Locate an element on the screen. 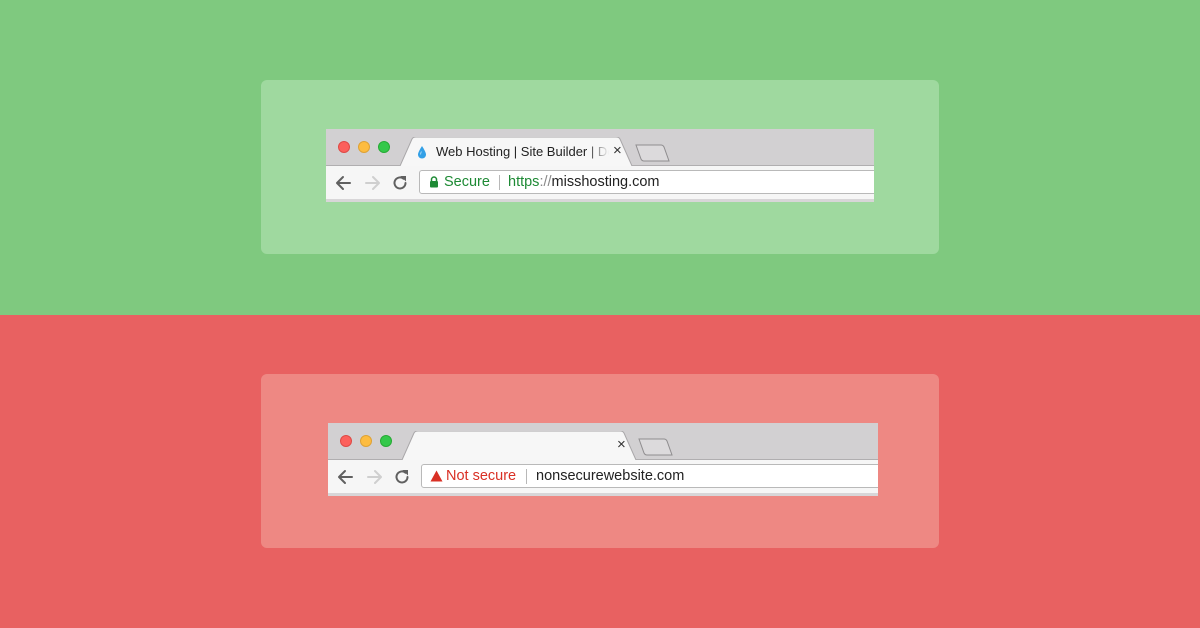 This screenshot has height=628, width=1200. insecure-browser-window: × Not secure nonsecurewebsite.com is located at coordinates (603, 459).